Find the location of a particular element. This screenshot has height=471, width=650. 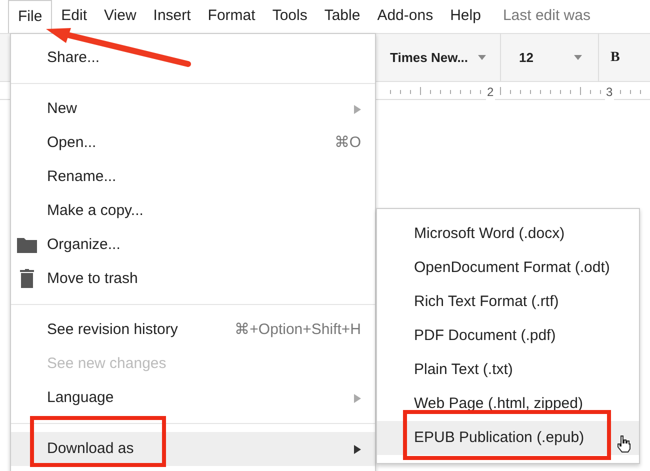

menu-bar-item: Insert is located at coordinates (172, 16).